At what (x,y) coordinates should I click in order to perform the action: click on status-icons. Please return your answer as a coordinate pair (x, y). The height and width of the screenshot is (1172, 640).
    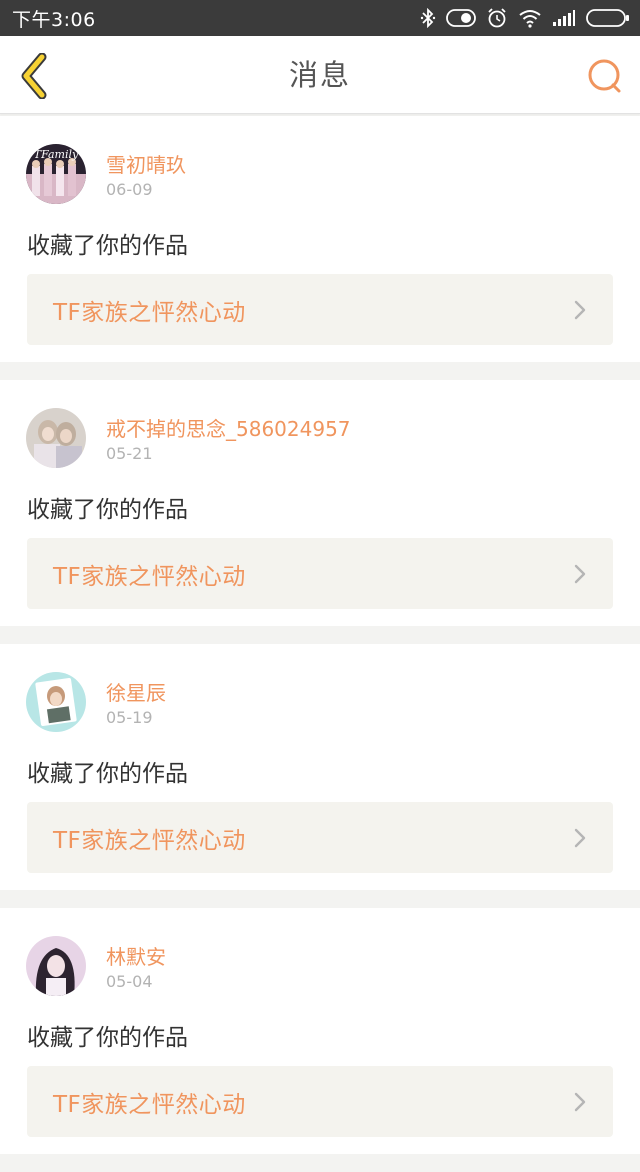
    Looking at the image, I should click on (525, 18).